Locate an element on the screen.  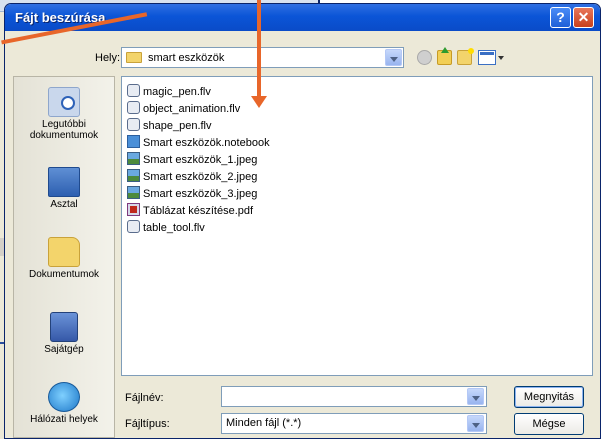
help-icon: ? is located at coordinates (560, 17).